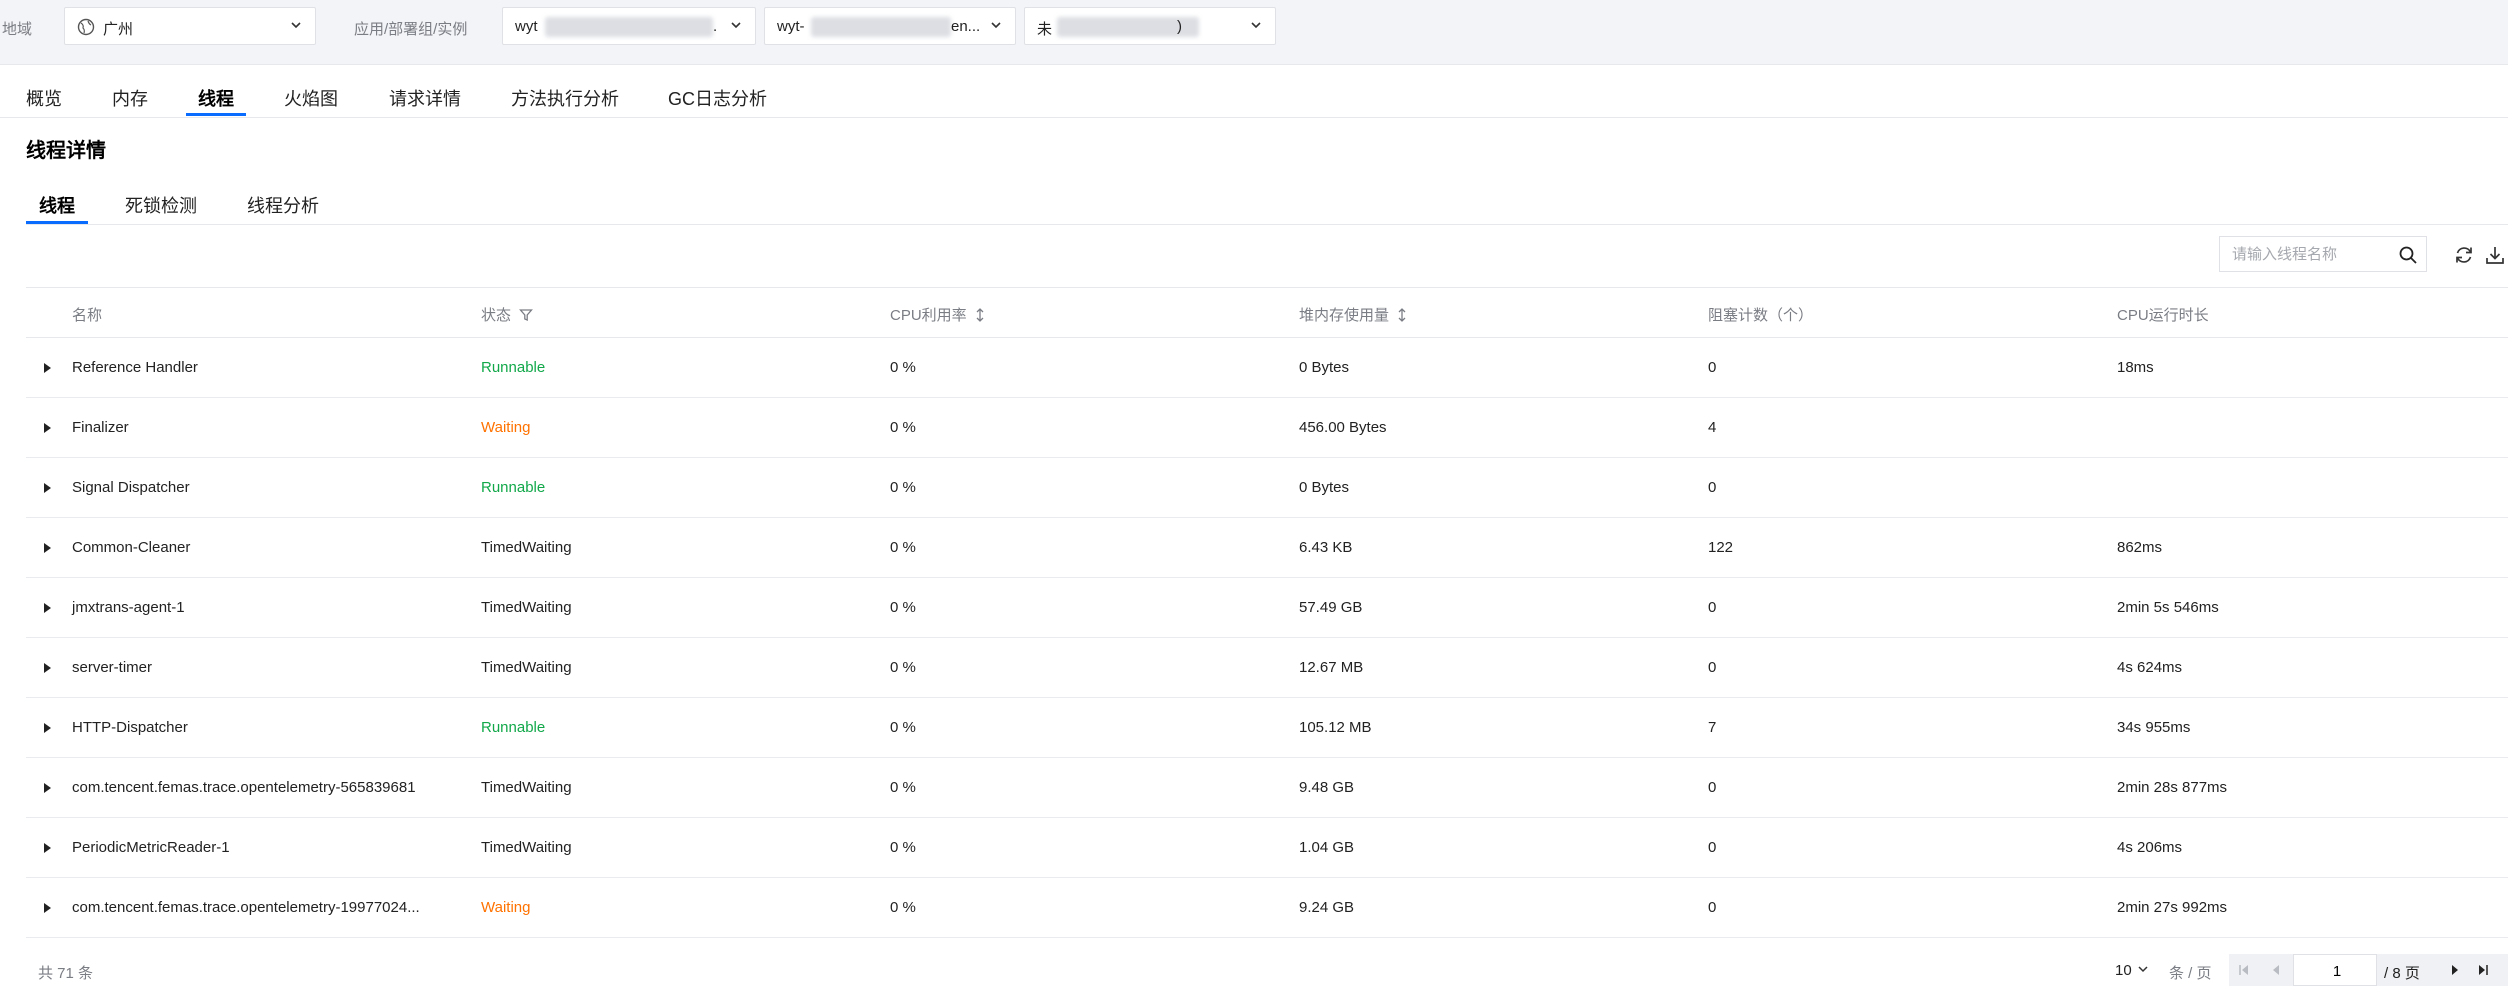 This screenshot has width=2508, height=994. I want to click on subtab-deadlock: 死锁检测, so click(161, 205).